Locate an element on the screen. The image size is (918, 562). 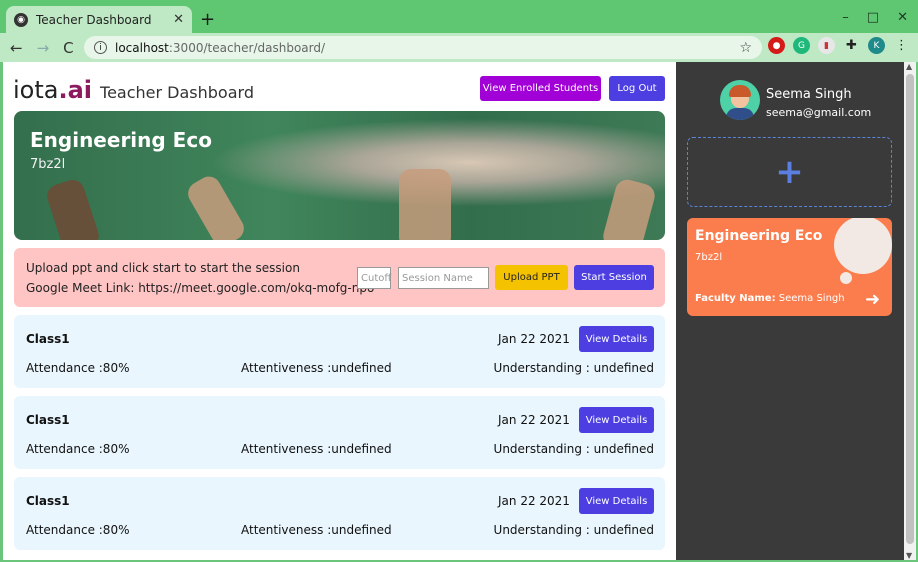
course-title: Engineering Eco is located at coordinates (759, 236).